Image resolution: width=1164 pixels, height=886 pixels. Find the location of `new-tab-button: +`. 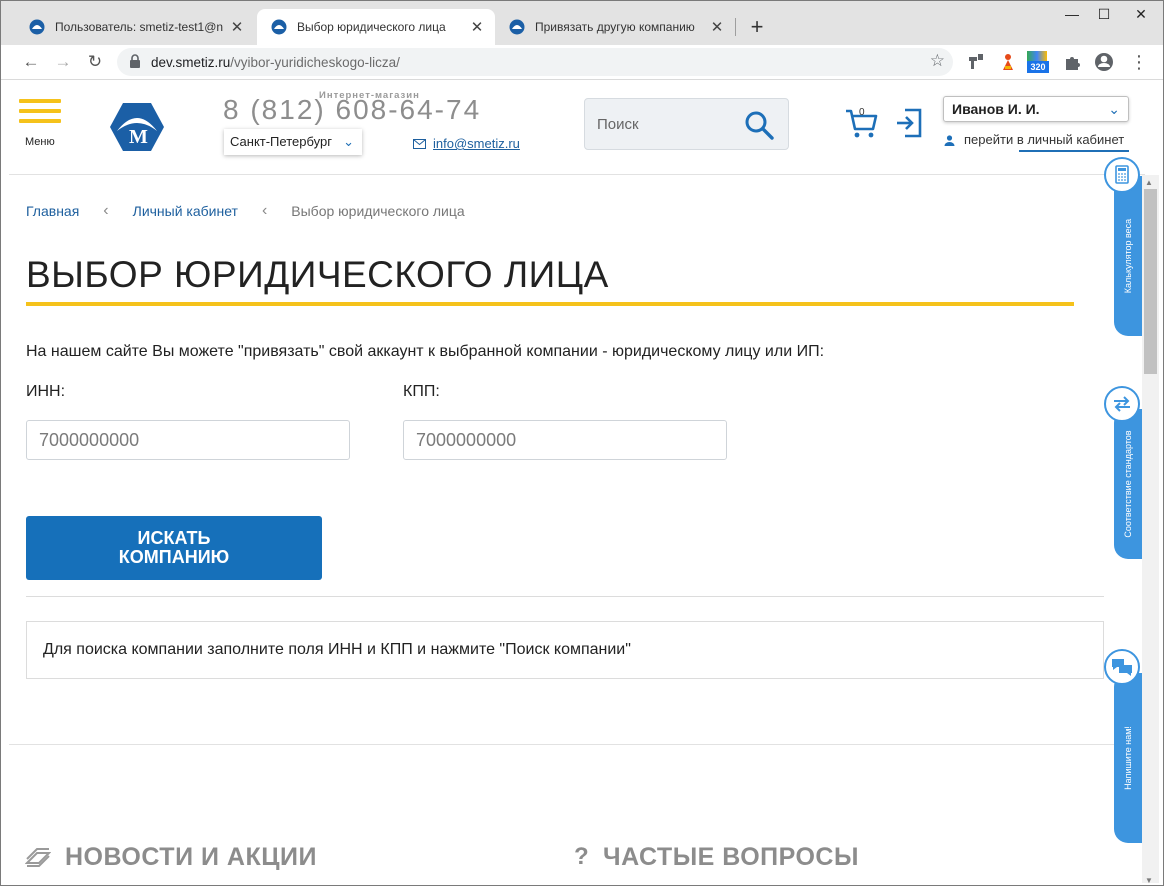

new-tab-button: + is located at coordinates (757, 27).